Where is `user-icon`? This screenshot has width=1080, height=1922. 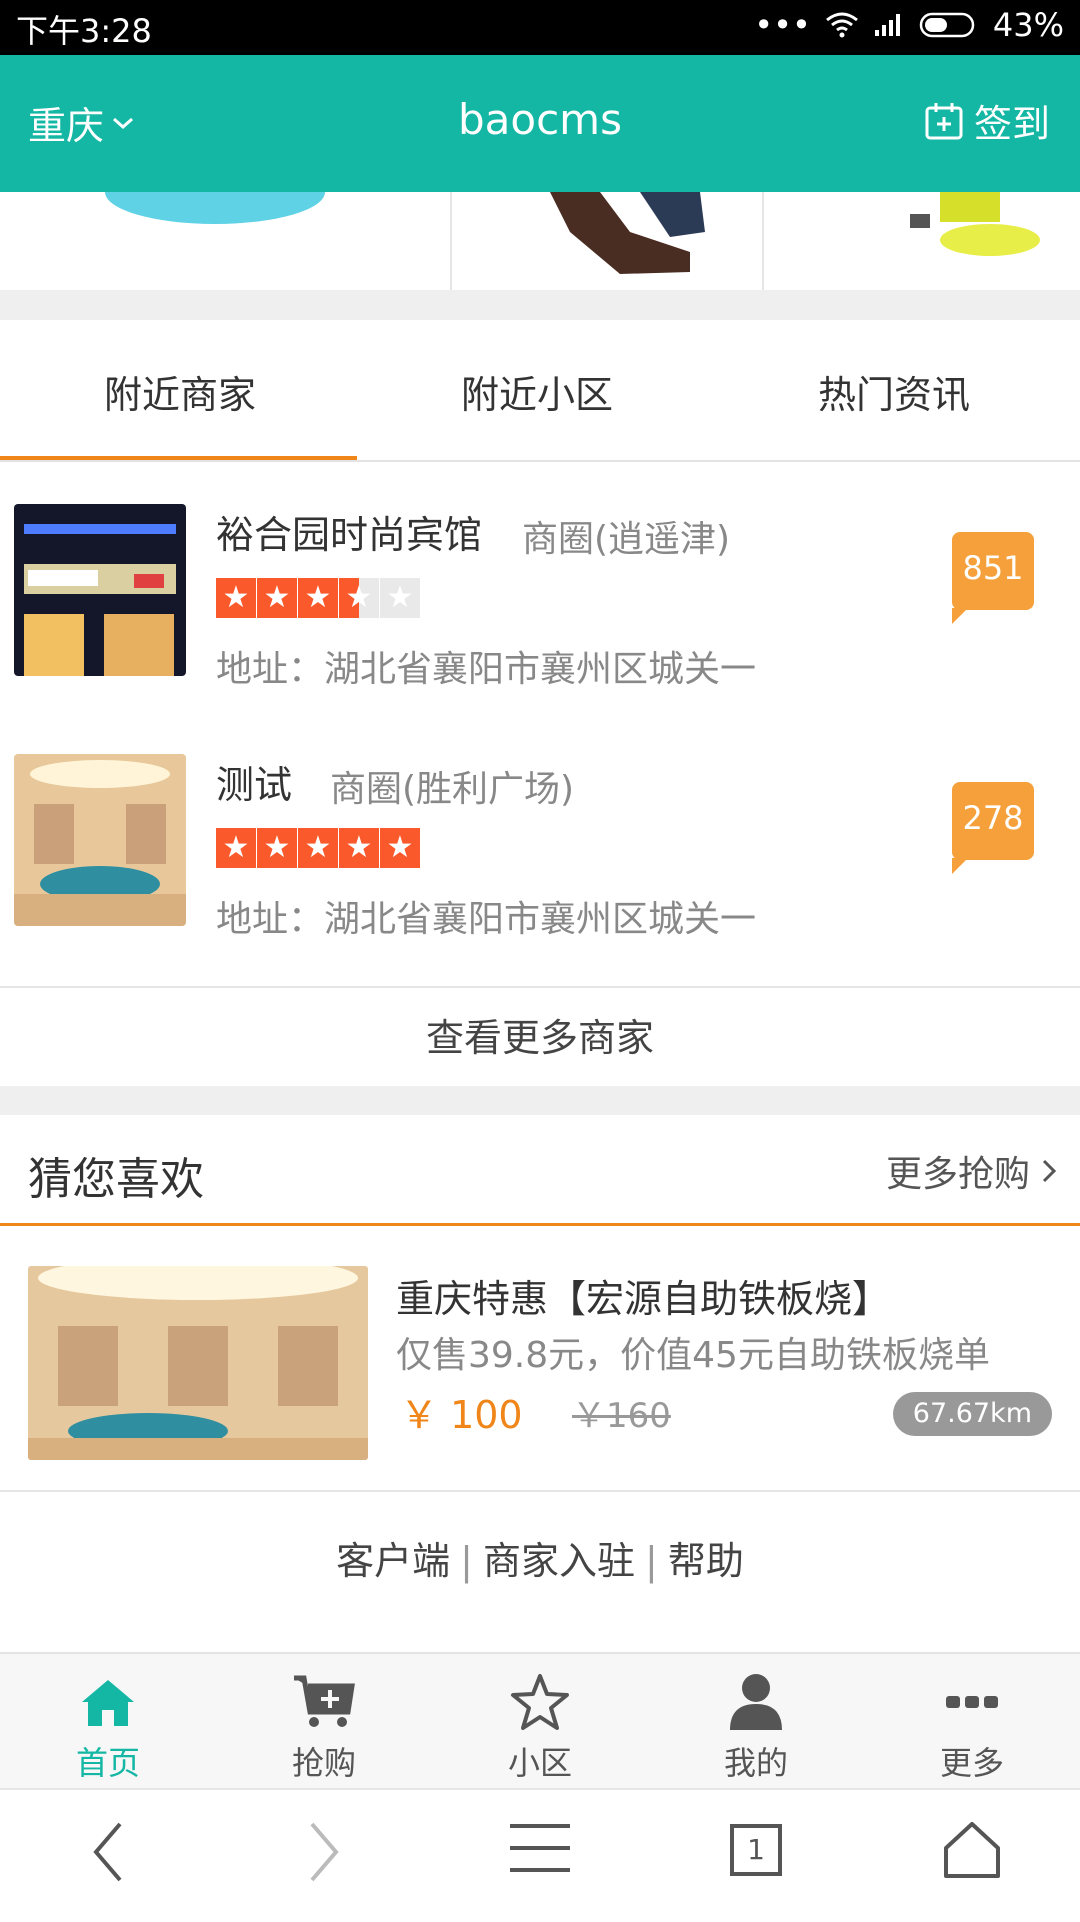 user-icon is located at coordinates (756, 1702).